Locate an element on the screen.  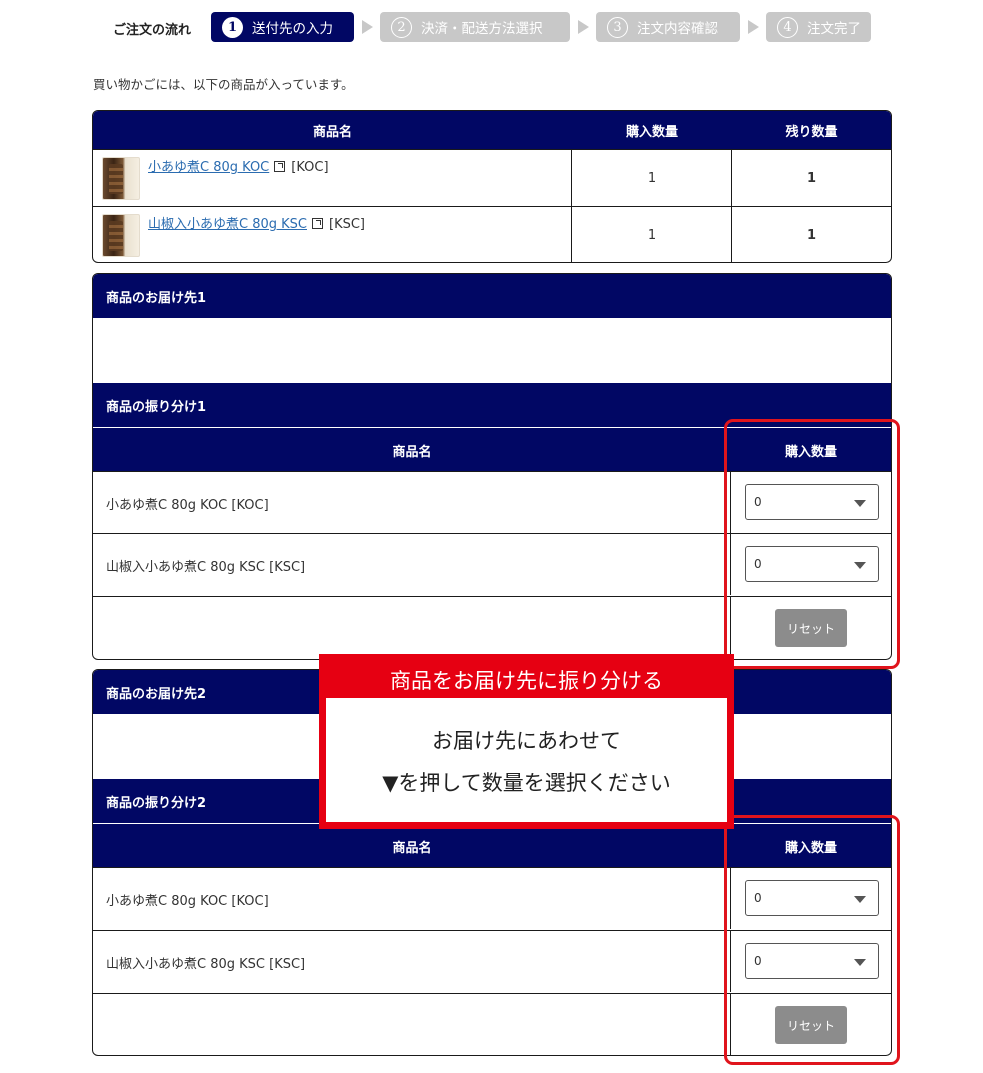
step-number: 3 is located at coordinates (617, 27).